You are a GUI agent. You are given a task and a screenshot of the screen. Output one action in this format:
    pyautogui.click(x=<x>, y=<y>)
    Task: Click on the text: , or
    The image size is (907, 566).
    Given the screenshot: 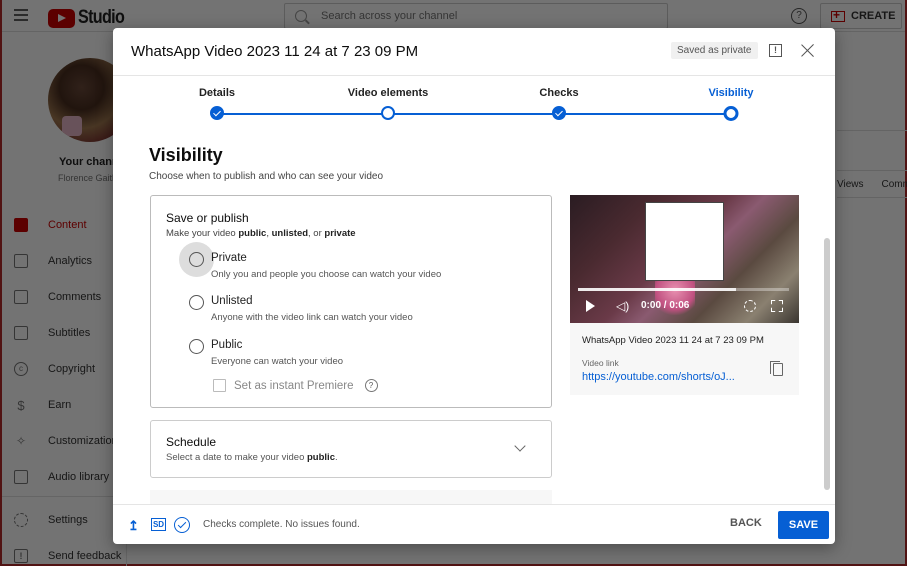 What is the action you would take?
    pyautogui.click(x=316, y=233)
    